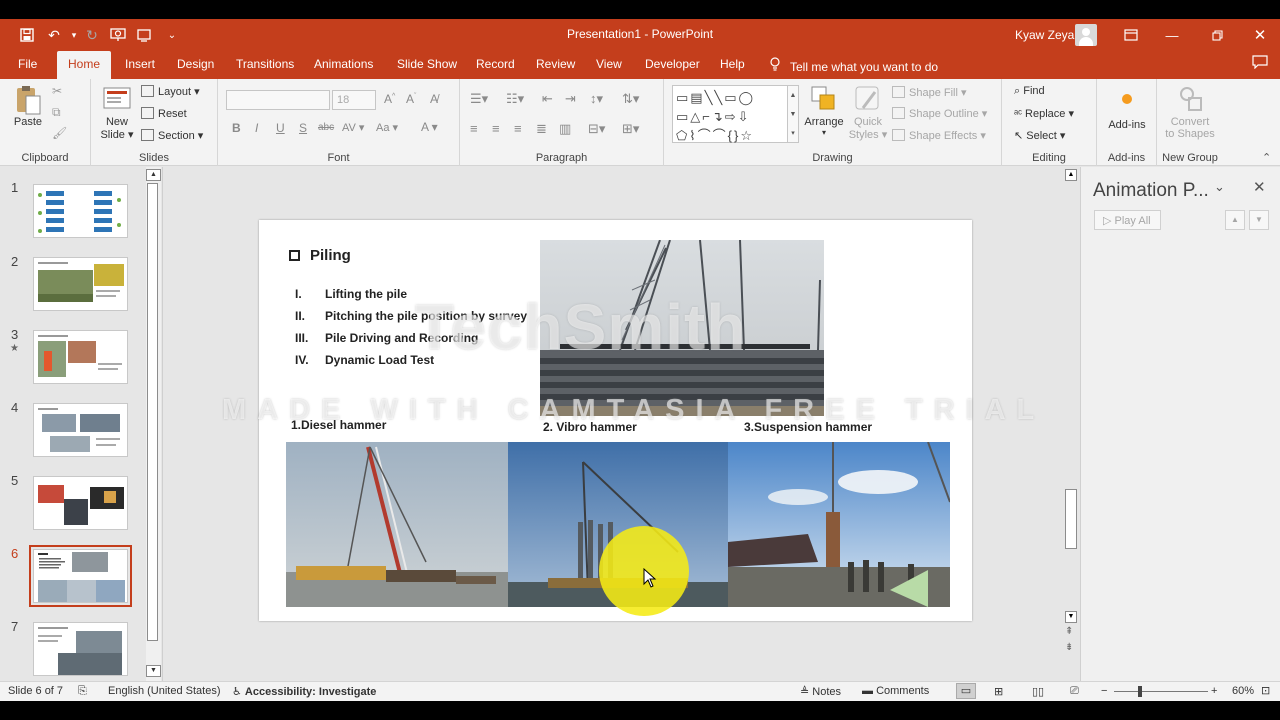  Describe the element at coordinates (939, 135) in the screenshot. I see `shape-effects-button: Shape Effects ▾` at that location.